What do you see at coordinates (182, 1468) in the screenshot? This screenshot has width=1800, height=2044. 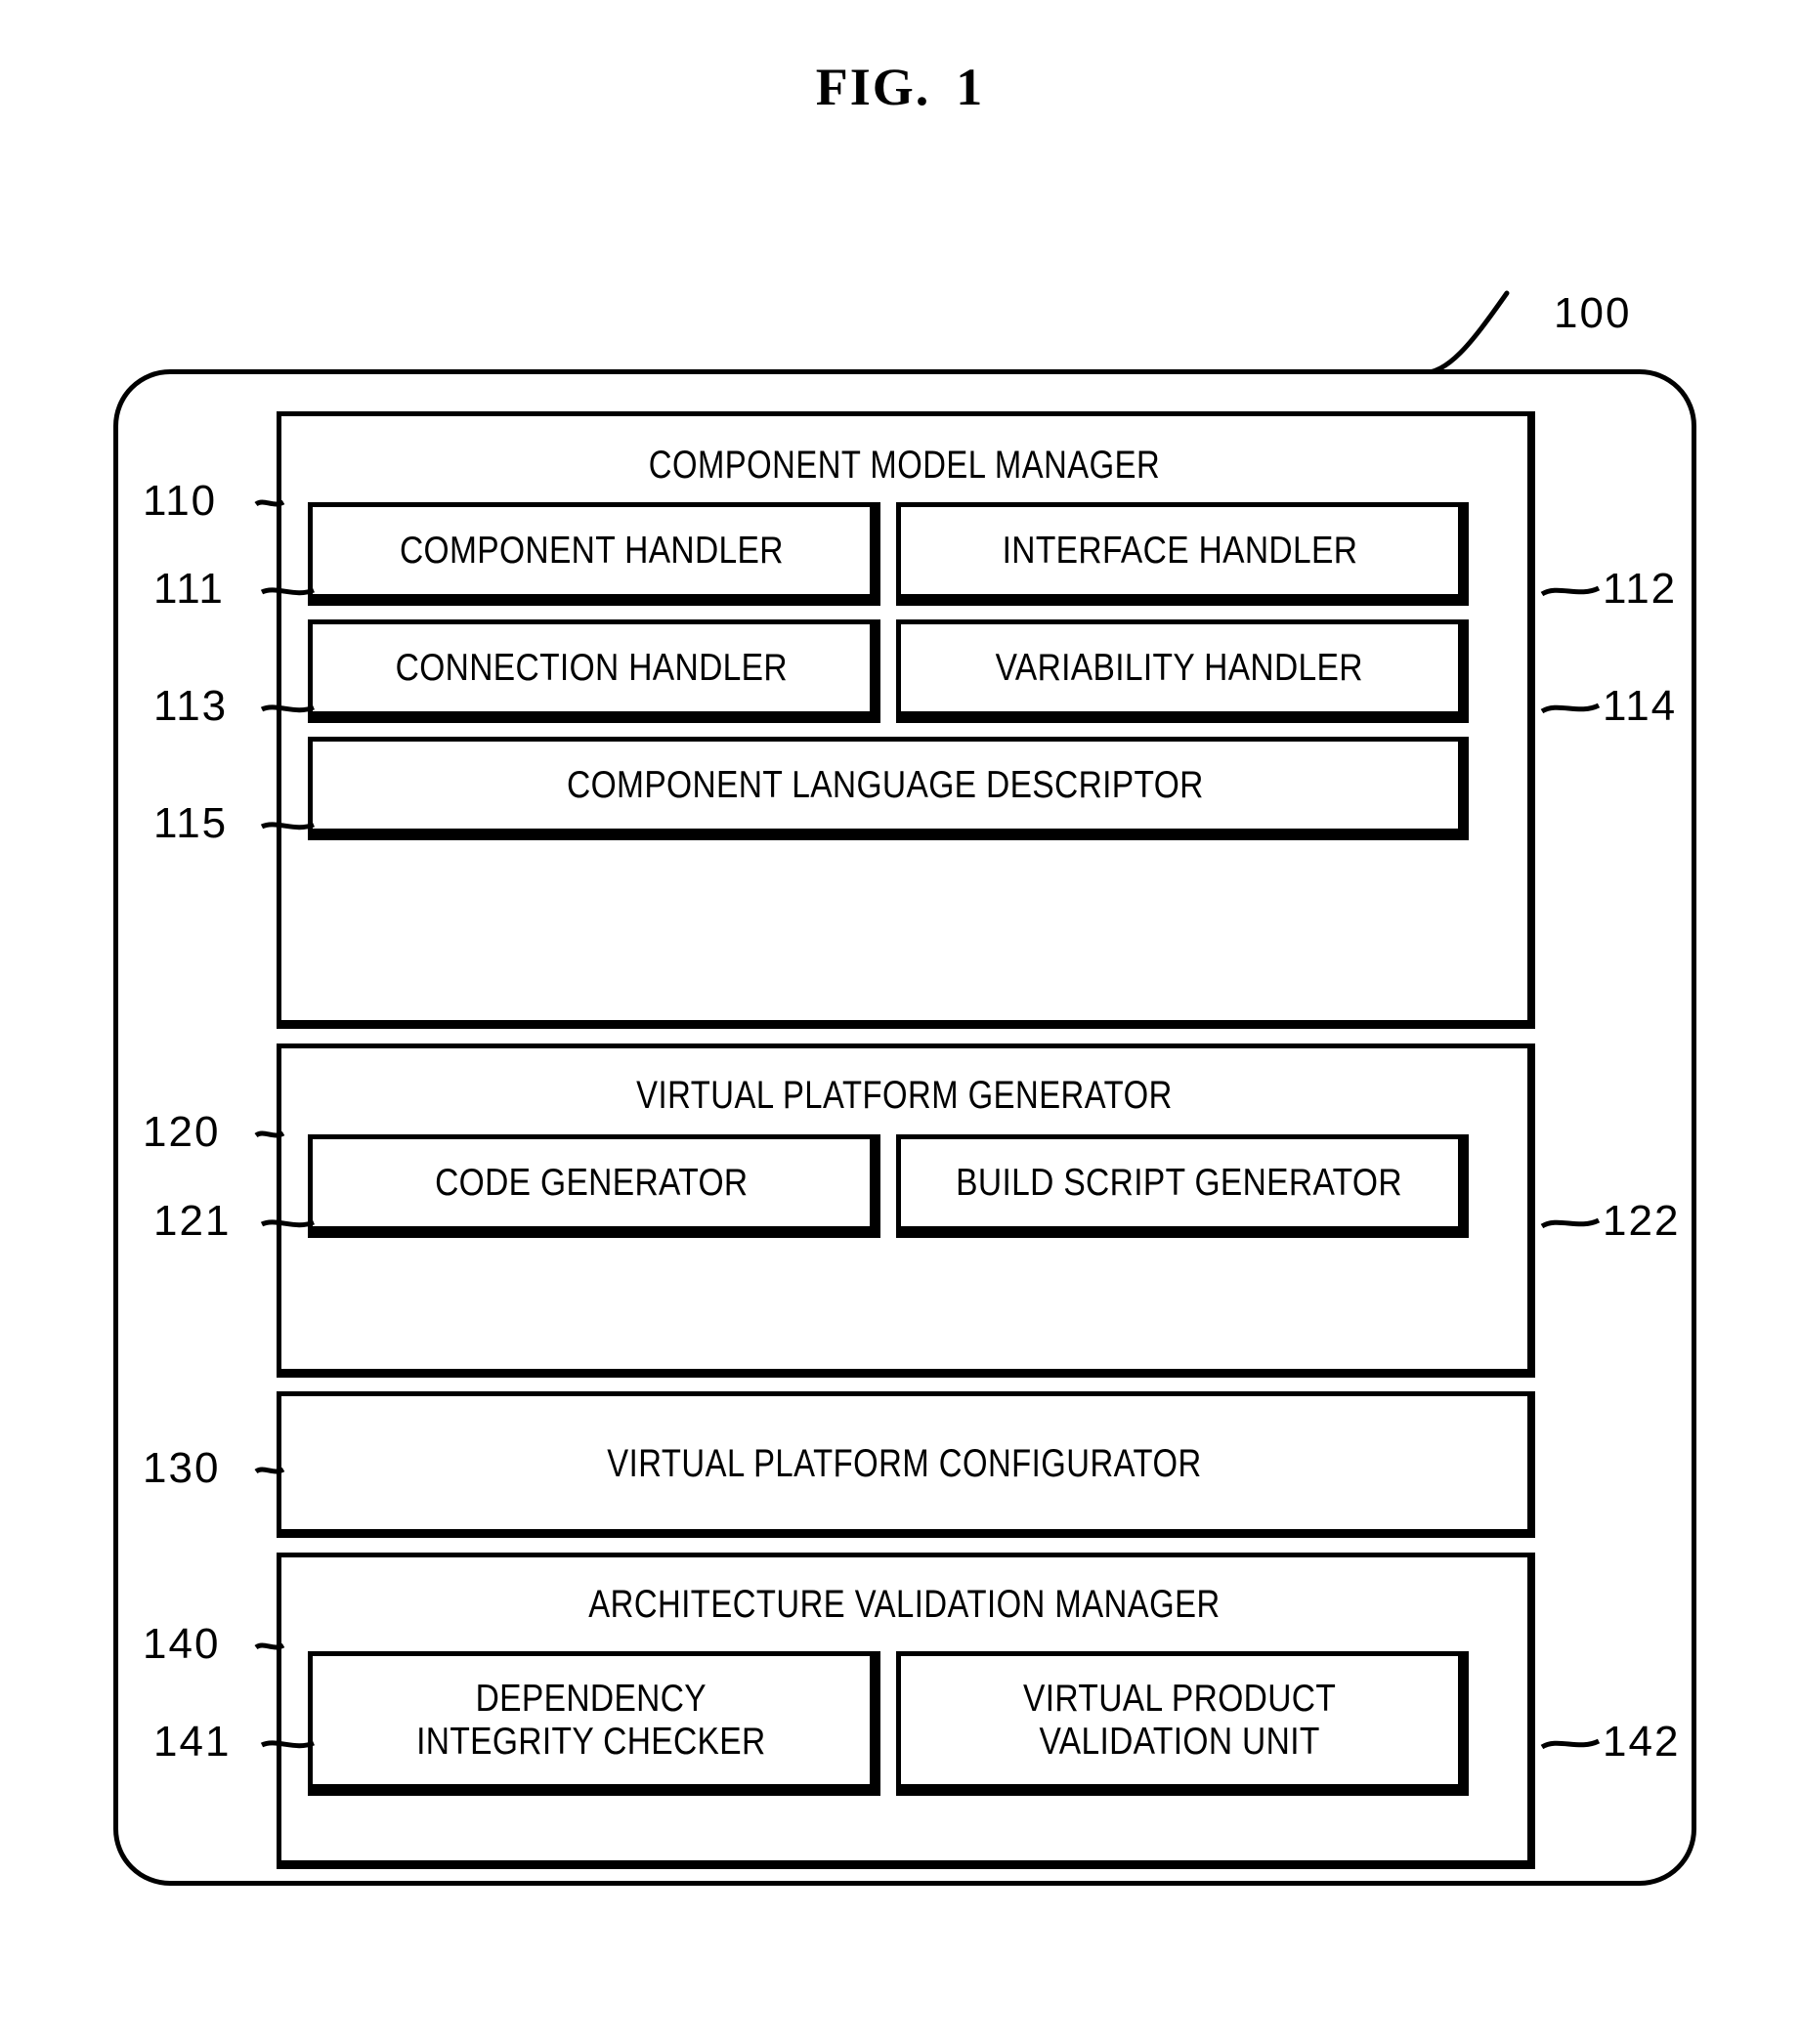 I see `ref-130-label: 130` at bounding box center [182, 1468].